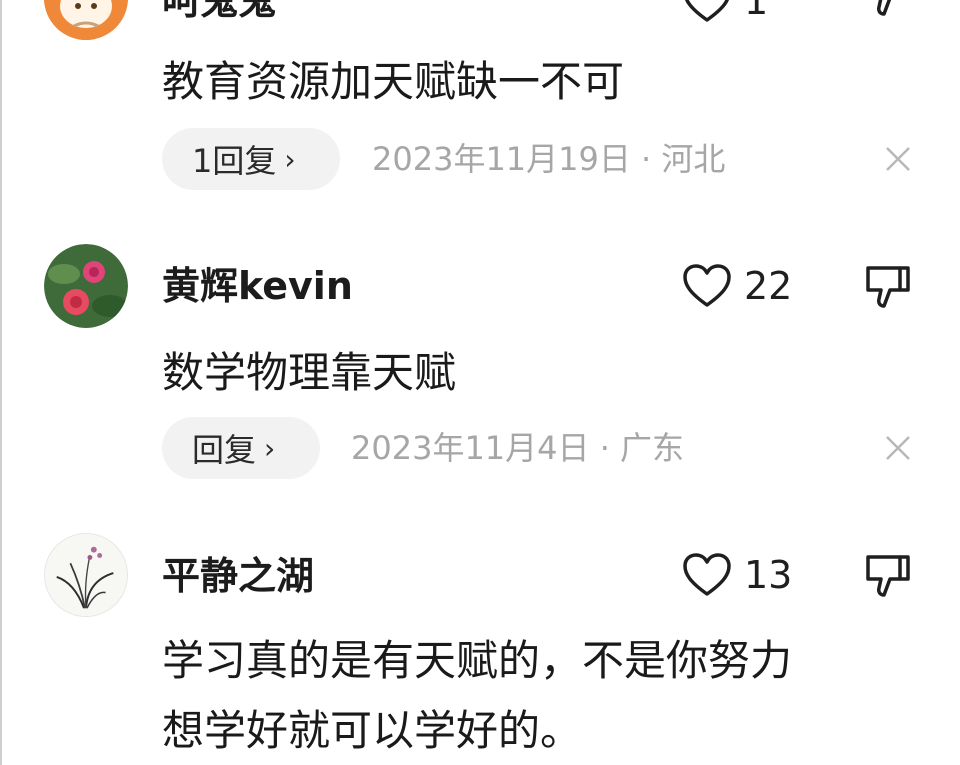 This screenshot has height=765, width=960. I want to click on flower-photo-avatar-icon, so click(86, 286).